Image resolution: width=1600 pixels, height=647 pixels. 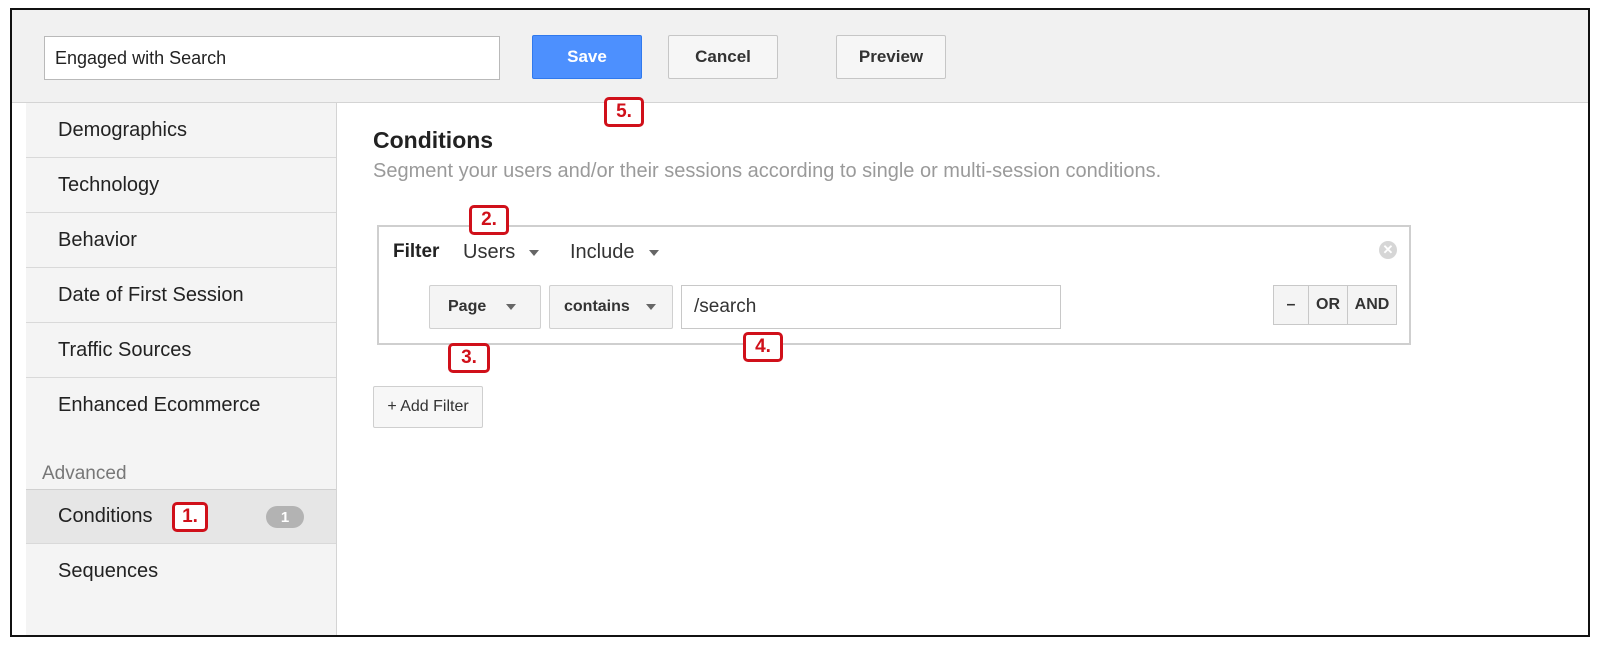 I want to click on sidebar-item-label: Technology, so click(x=109, y=184).